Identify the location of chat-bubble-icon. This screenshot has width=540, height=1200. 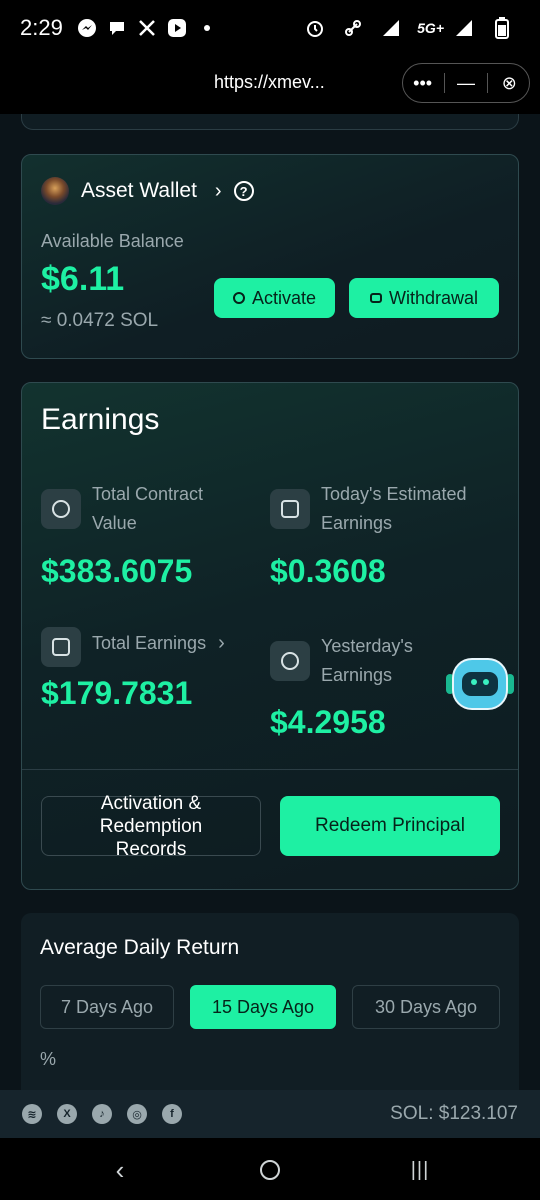
(117, 28).